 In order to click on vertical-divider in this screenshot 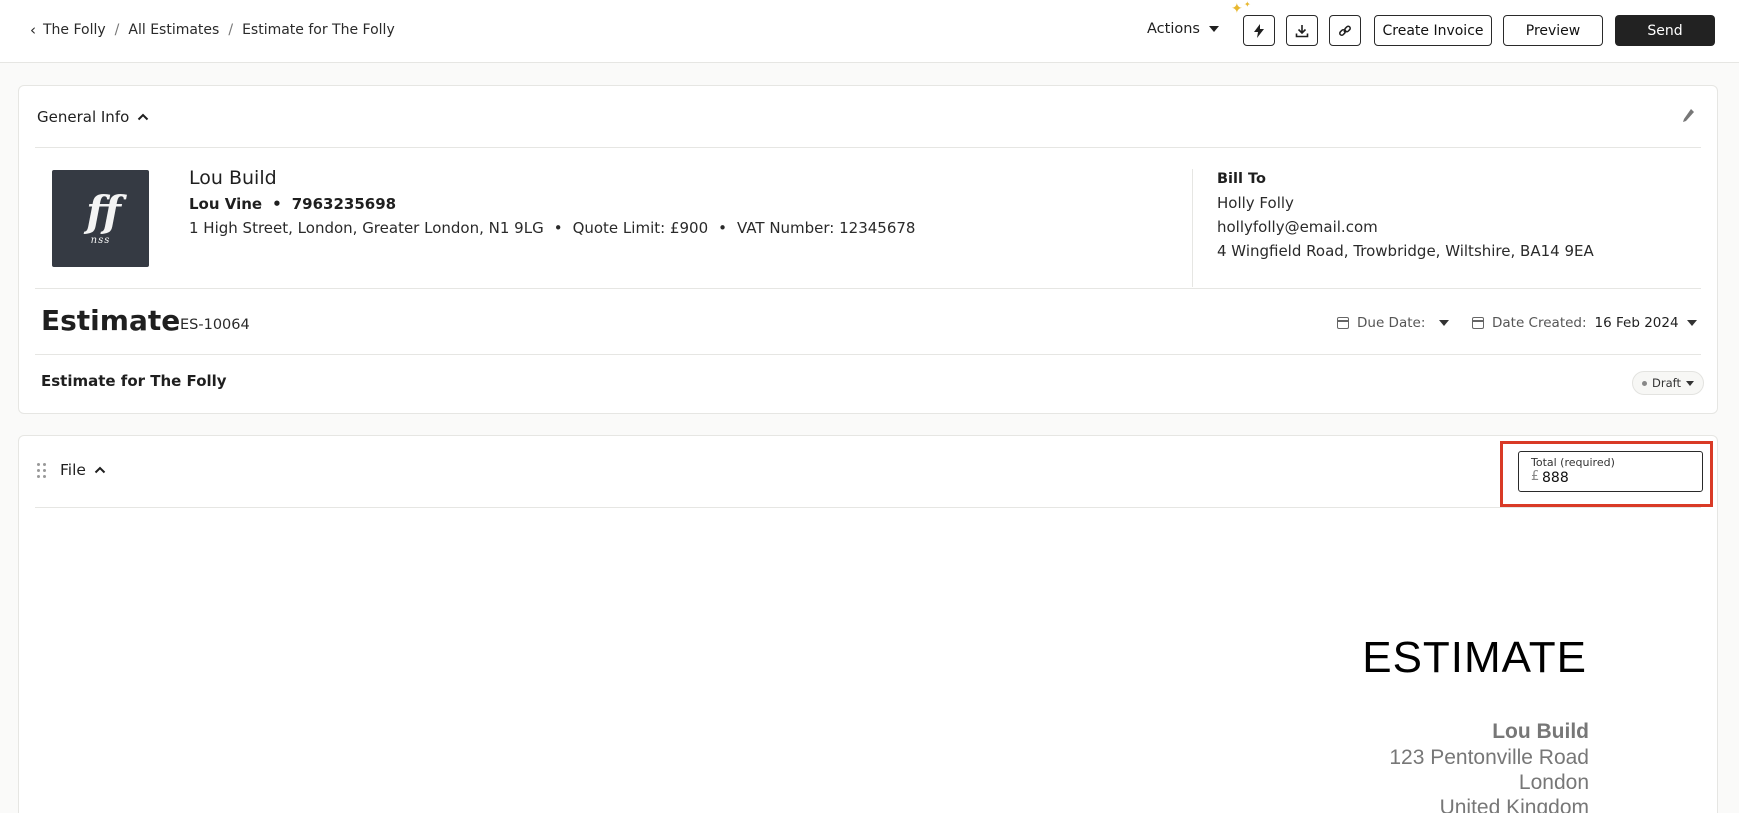, I will do `click(1192, 228)`.